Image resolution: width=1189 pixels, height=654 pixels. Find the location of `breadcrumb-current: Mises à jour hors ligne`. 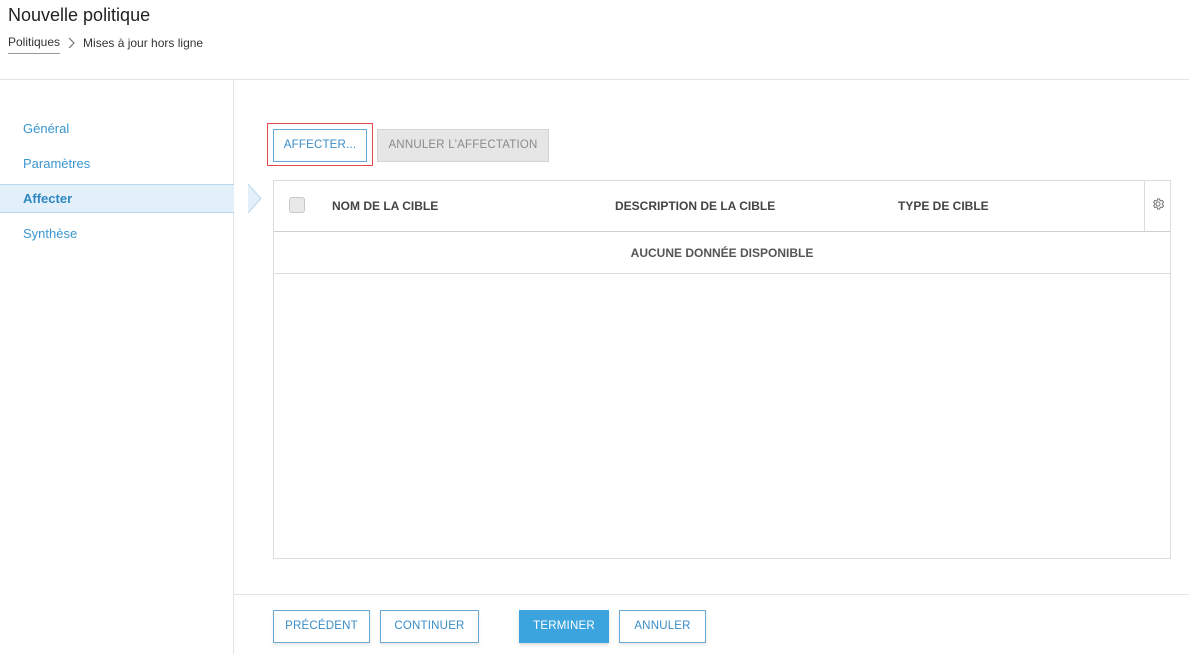

breadcrumb-current: Mises à jour hors ligne is located at coordinates (143, 42).